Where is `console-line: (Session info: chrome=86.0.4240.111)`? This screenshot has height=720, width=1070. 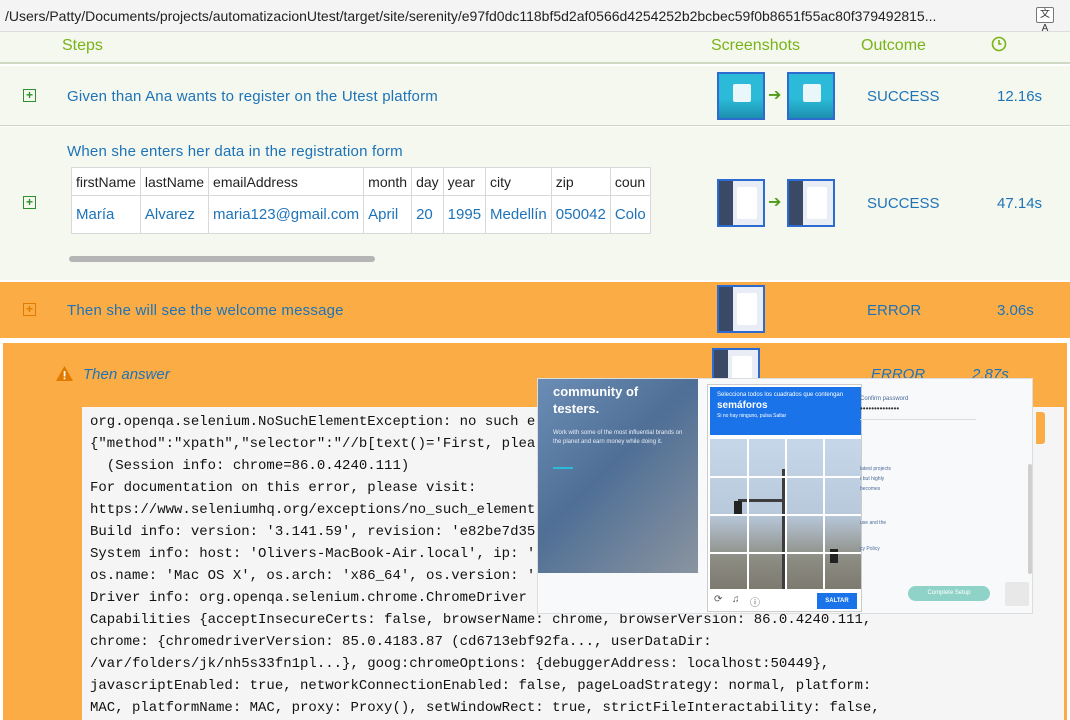
console-line: (Session info: chrome=86.0.4240.111) is located at coordinates (250, 466).